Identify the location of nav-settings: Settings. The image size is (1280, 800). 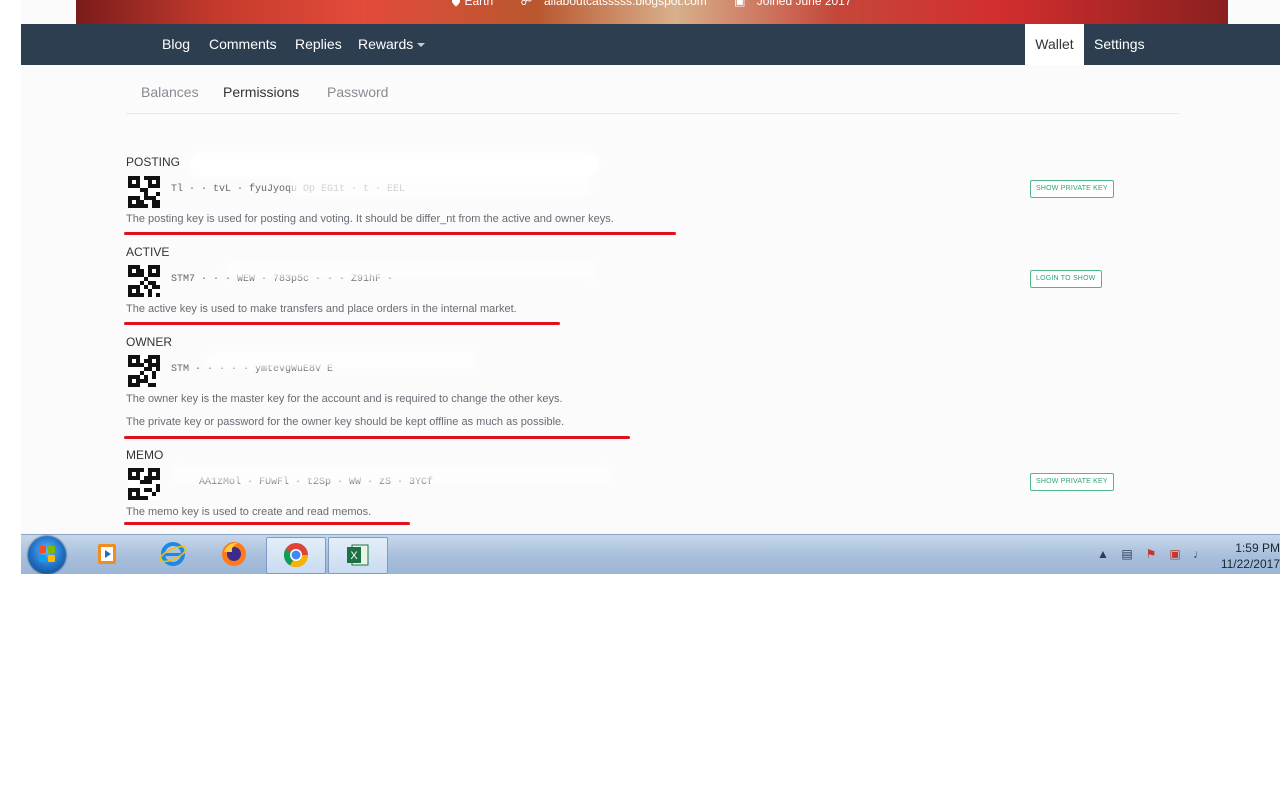
(1119, 44).